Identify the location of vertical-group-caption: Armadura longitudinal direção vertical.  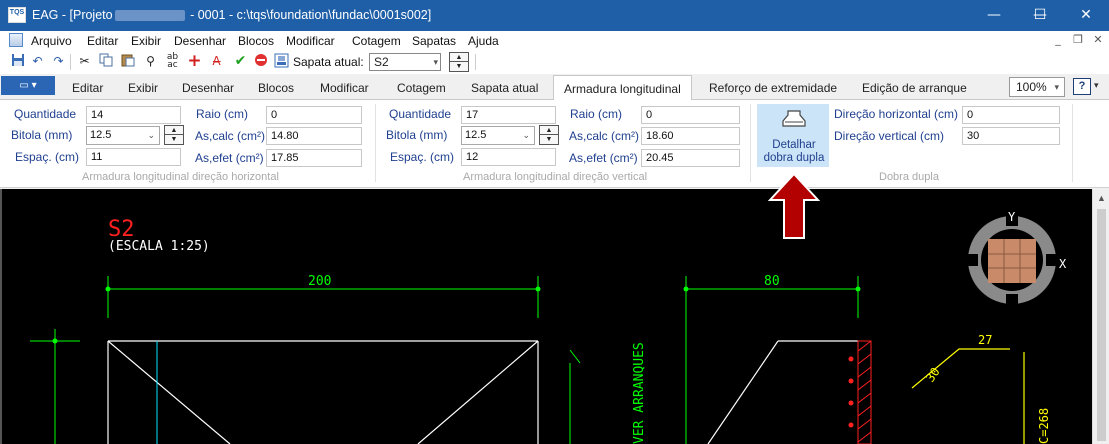
(555, 177).